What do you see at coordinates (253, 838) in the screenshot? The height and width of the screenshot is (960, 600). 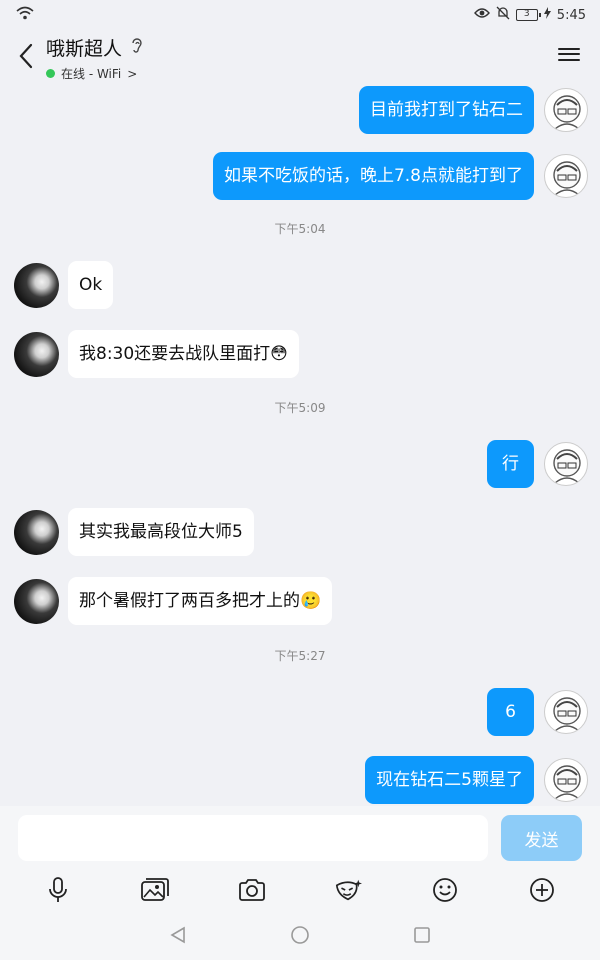 I see `message-input` at bounding box center [253, 838].